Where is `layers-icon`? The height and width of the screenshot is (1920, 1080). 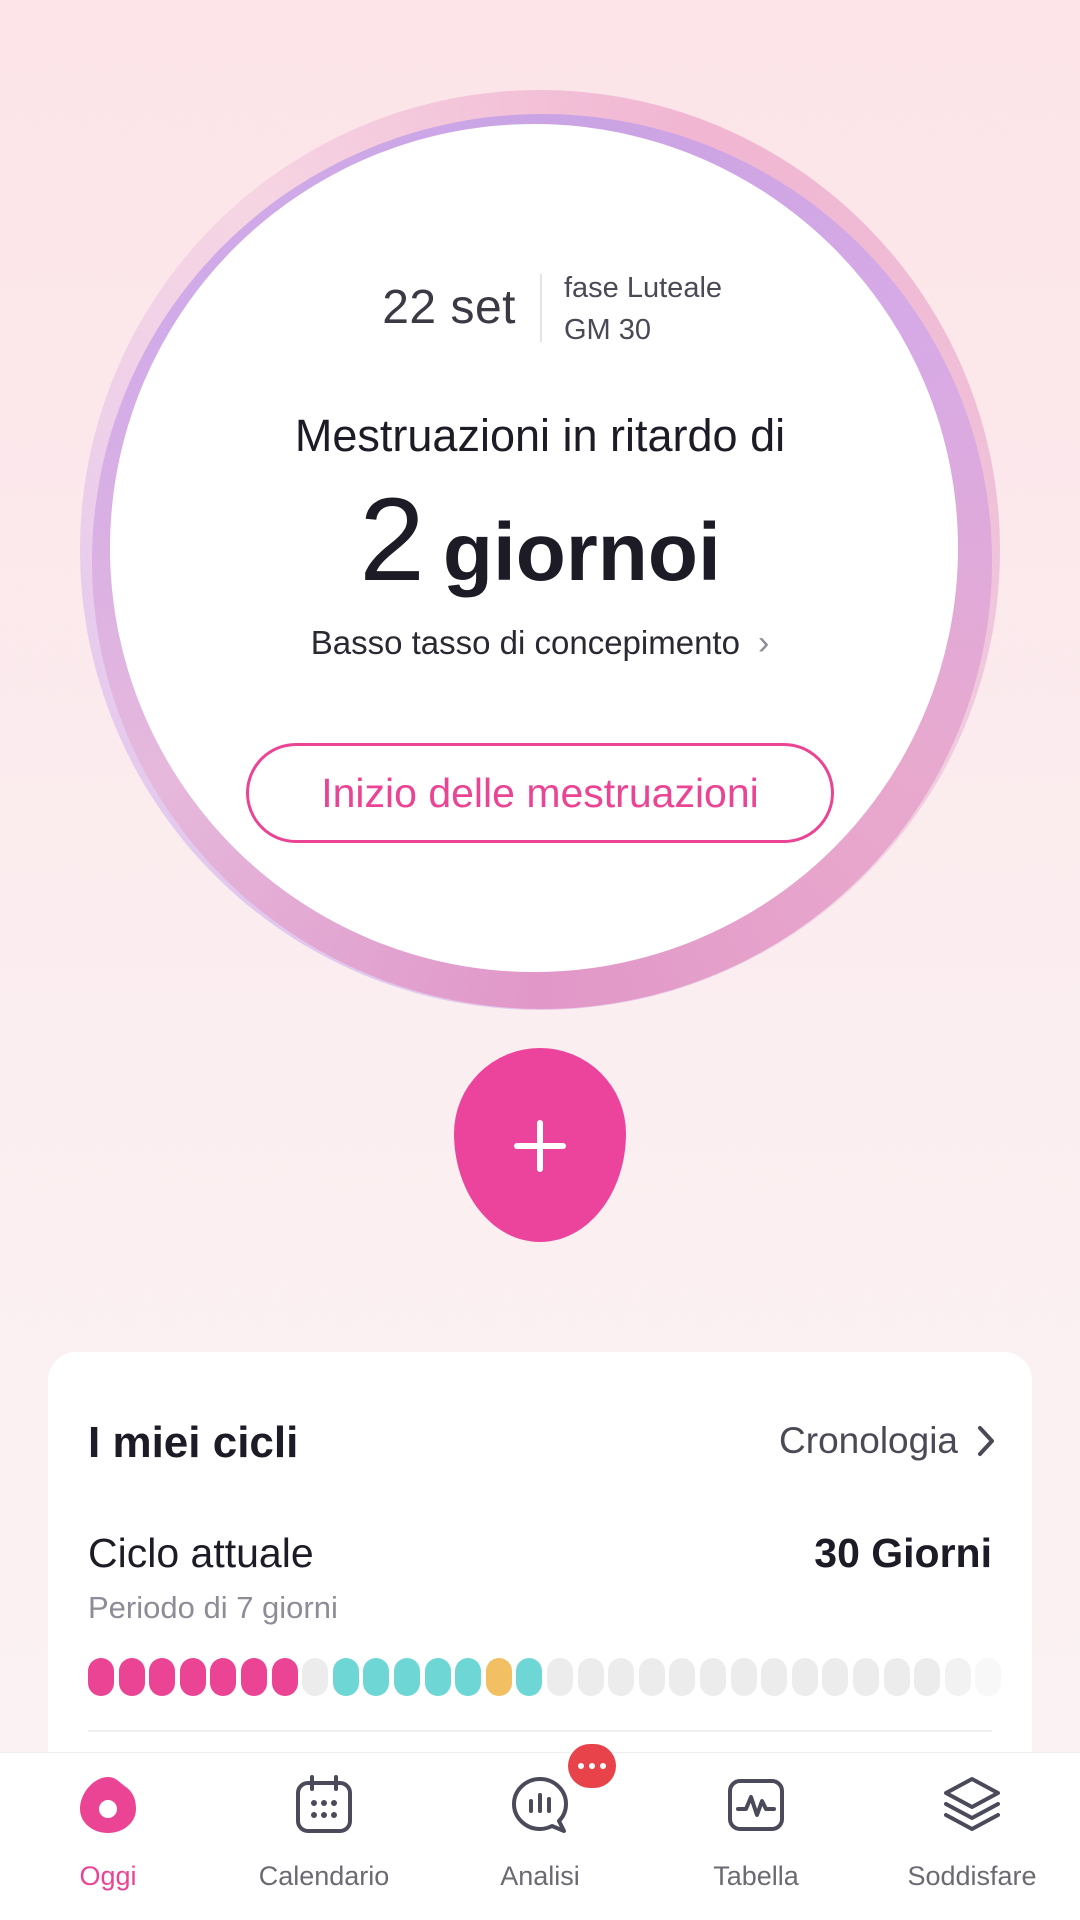 layers-icon is located at coordinates (972, 1804).